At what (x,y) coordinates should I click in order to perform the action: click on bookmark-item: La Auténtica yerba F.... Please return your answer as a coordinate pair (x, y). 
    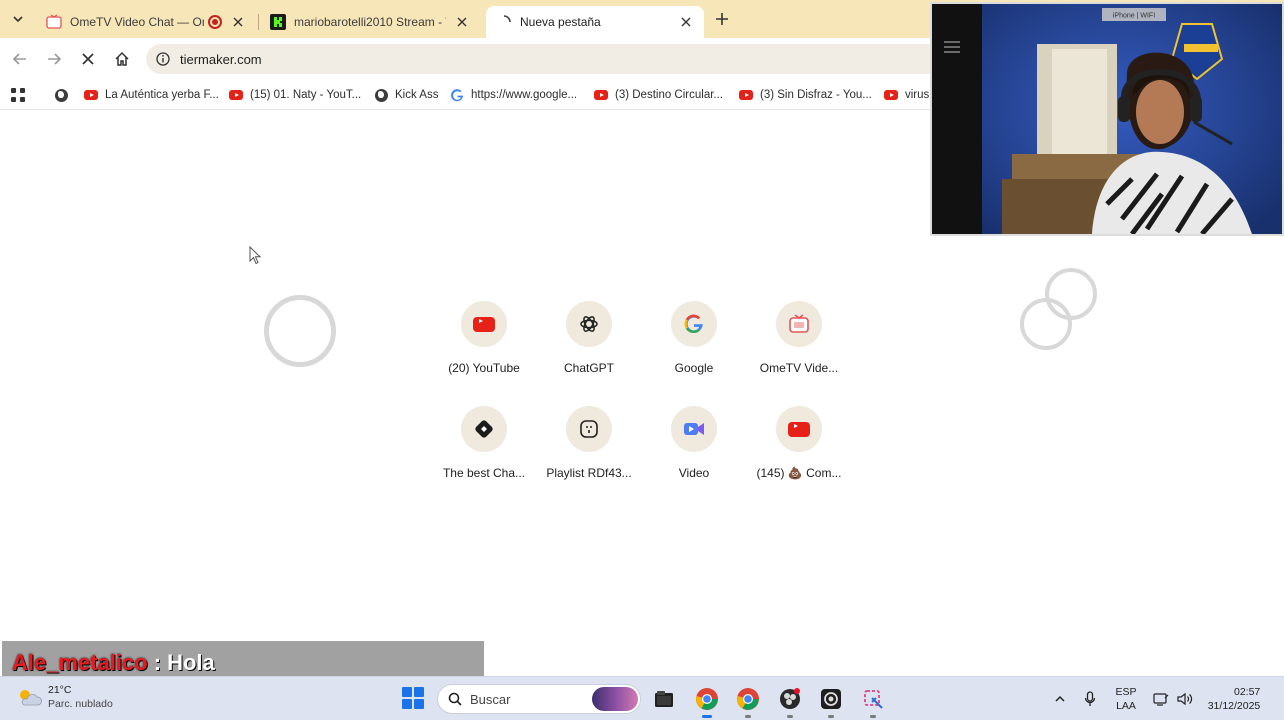
    Looking at the image, I should click on (151, 95).